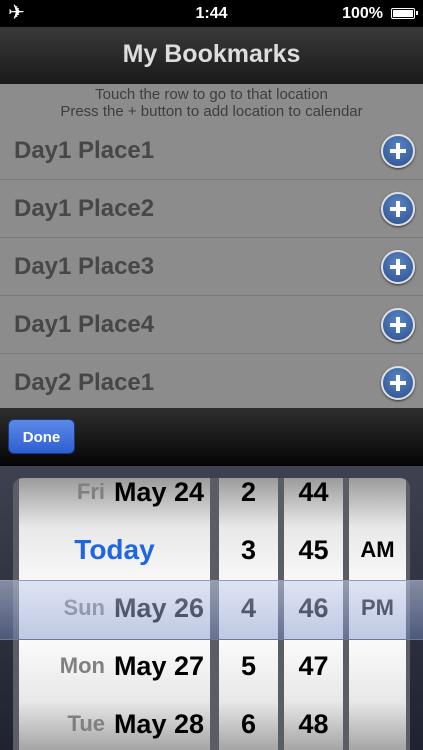  Describe the element at coordinates (158, 492) in the screenshot. I see `date-label: May 24` at that location.